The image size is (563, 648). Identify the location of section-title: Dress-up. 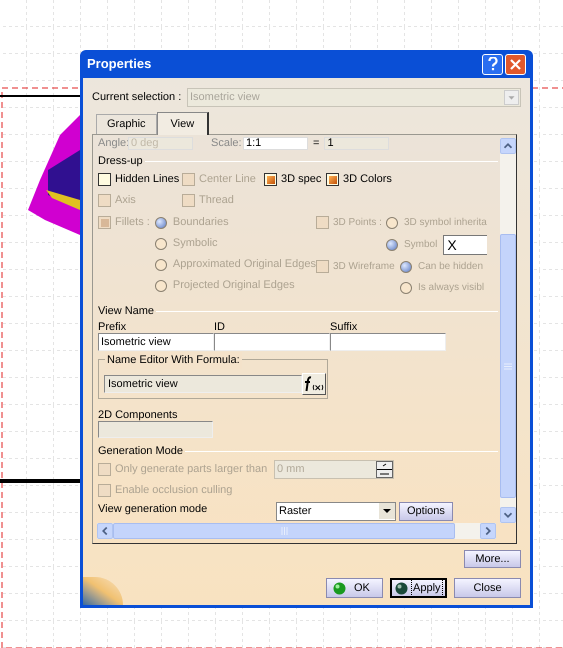
(120, 162).